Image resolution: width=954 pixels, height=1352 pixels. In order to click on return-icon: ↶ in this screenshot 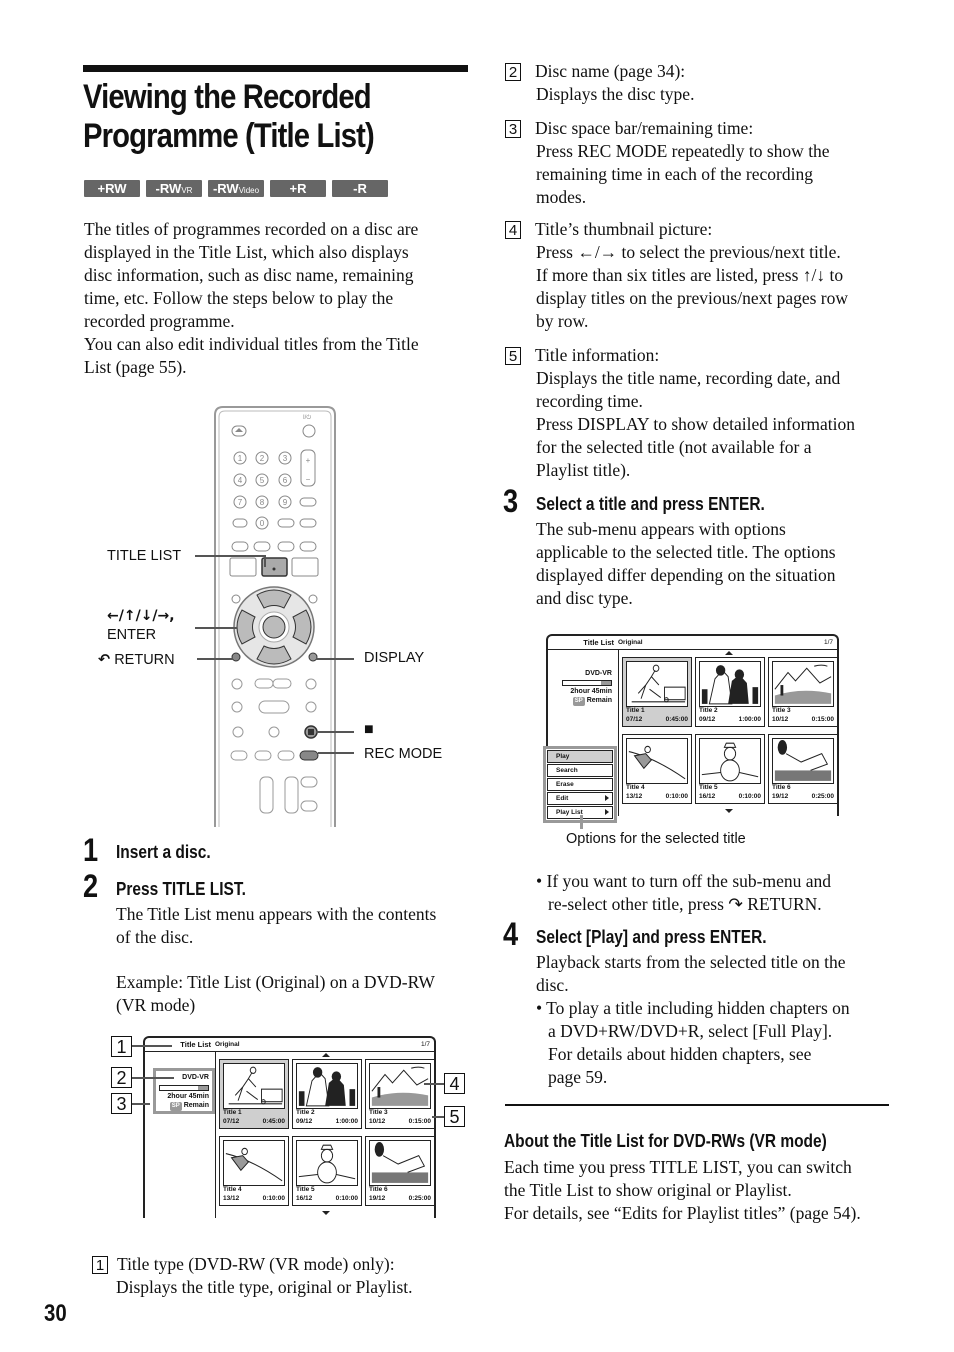, I will do `click(104, 660)`.